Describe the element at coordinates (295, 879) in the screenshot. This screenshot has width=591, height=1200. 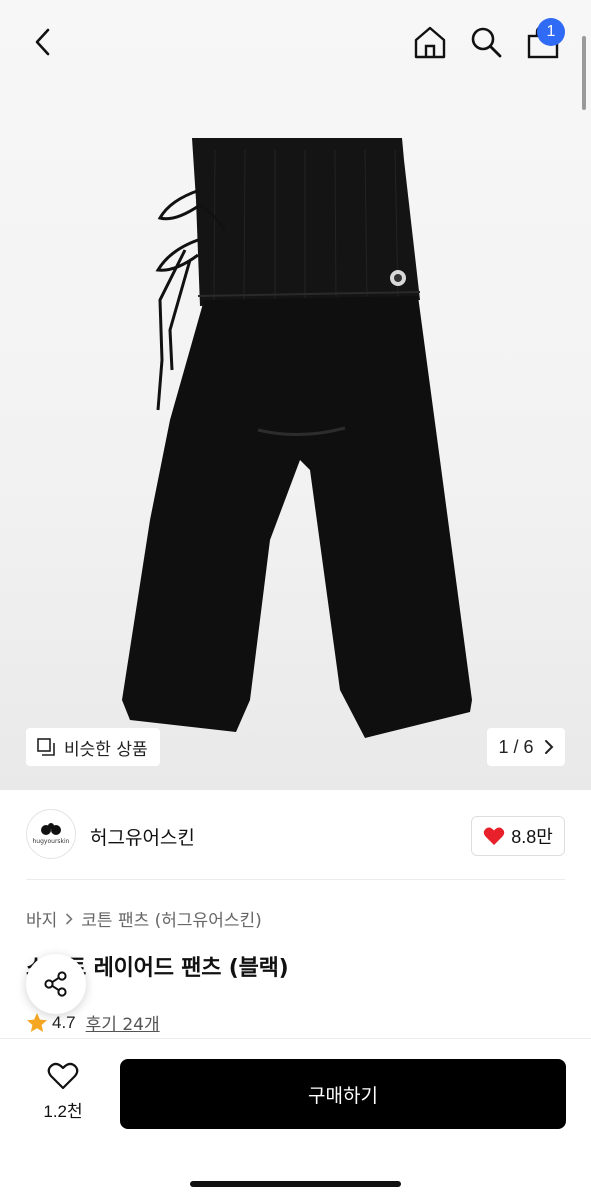
I see `divider` at that location.